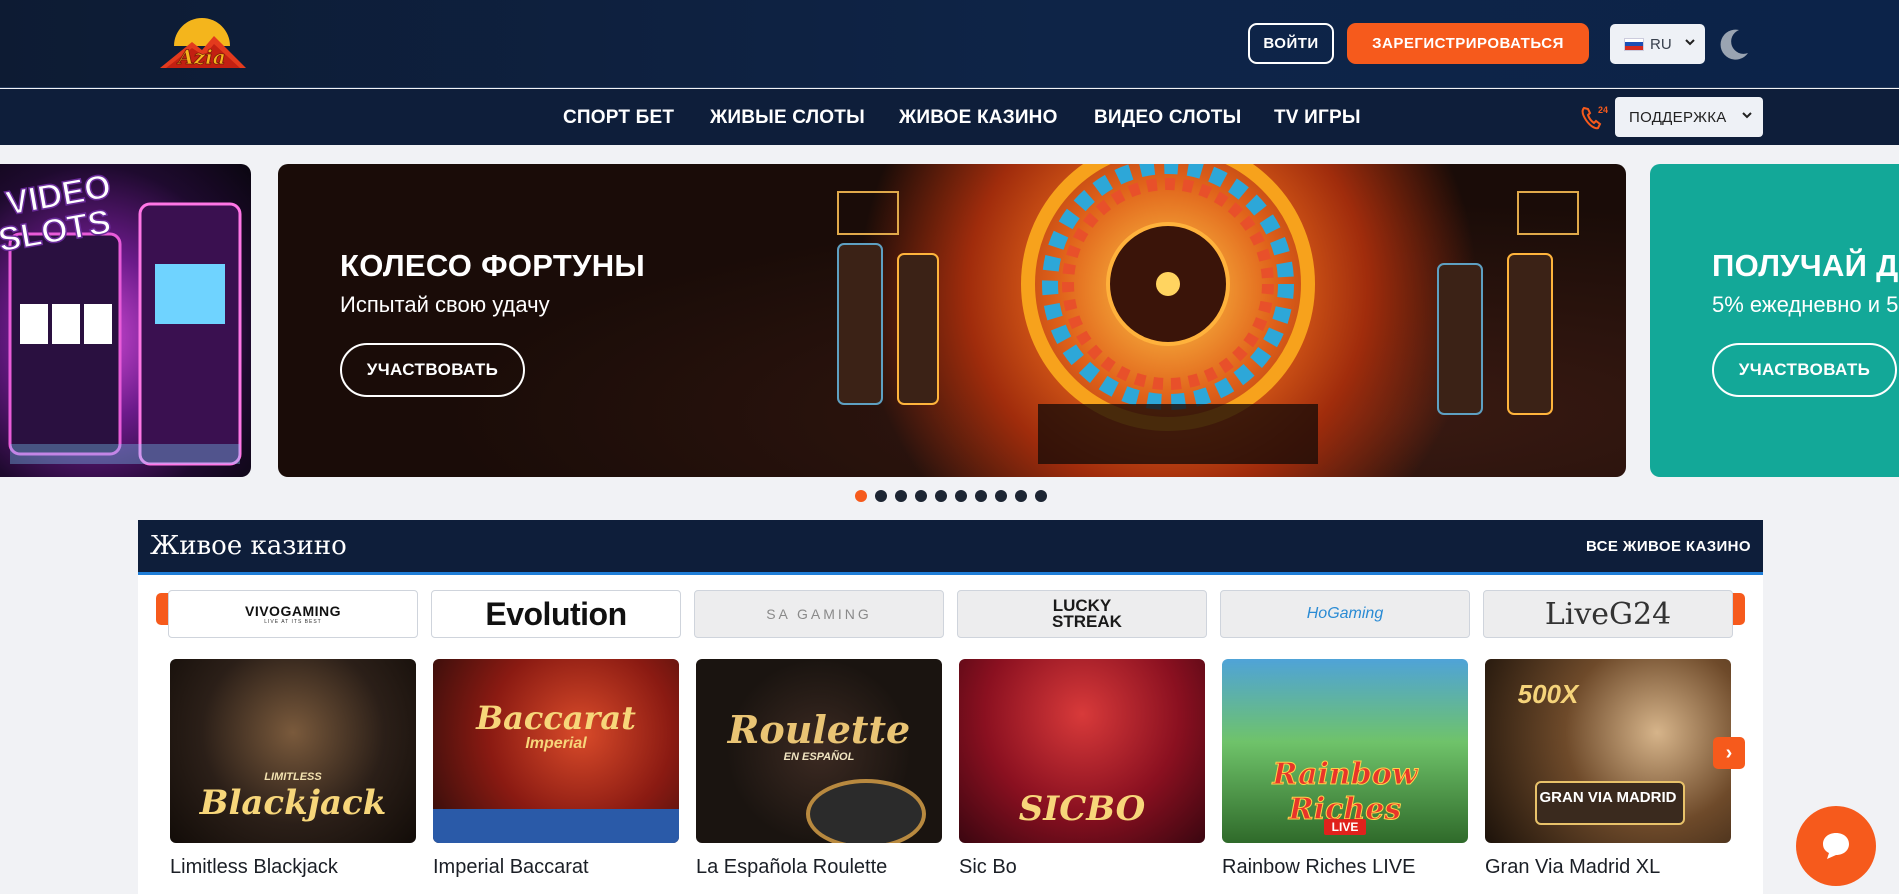  Describe the element at coordinates (1082, 751) in the screenshot. I see `game-thumbnail: SICBO` at that location.